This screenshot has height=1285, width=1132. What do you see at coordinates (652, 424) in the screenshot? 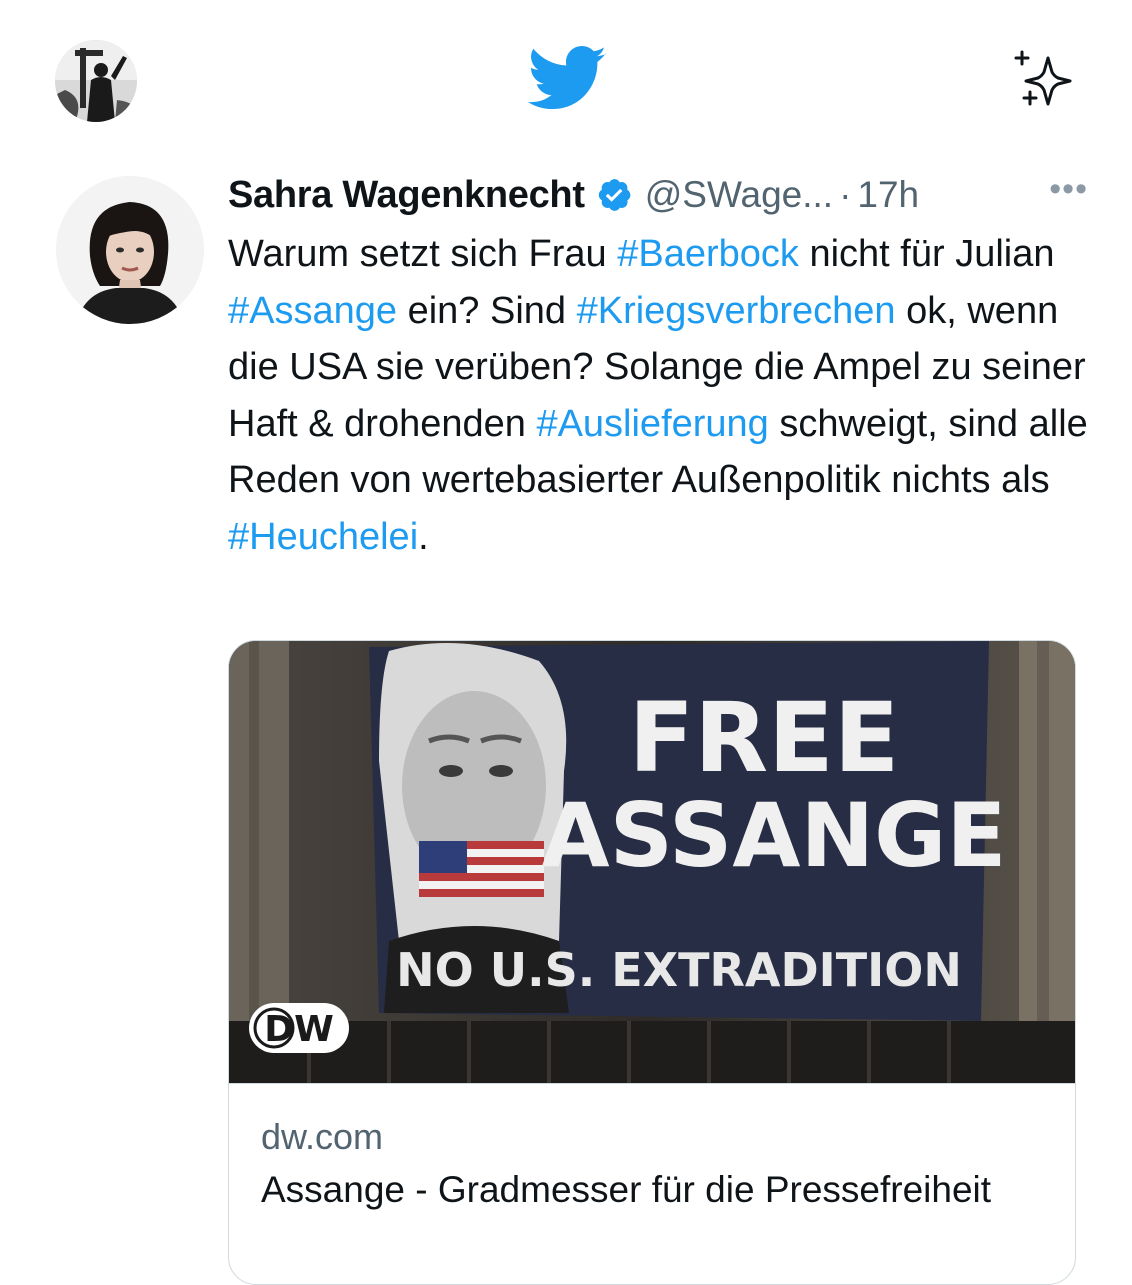
I see `hashtag-link: #Auslieferung` at bounding box center [652, 424].